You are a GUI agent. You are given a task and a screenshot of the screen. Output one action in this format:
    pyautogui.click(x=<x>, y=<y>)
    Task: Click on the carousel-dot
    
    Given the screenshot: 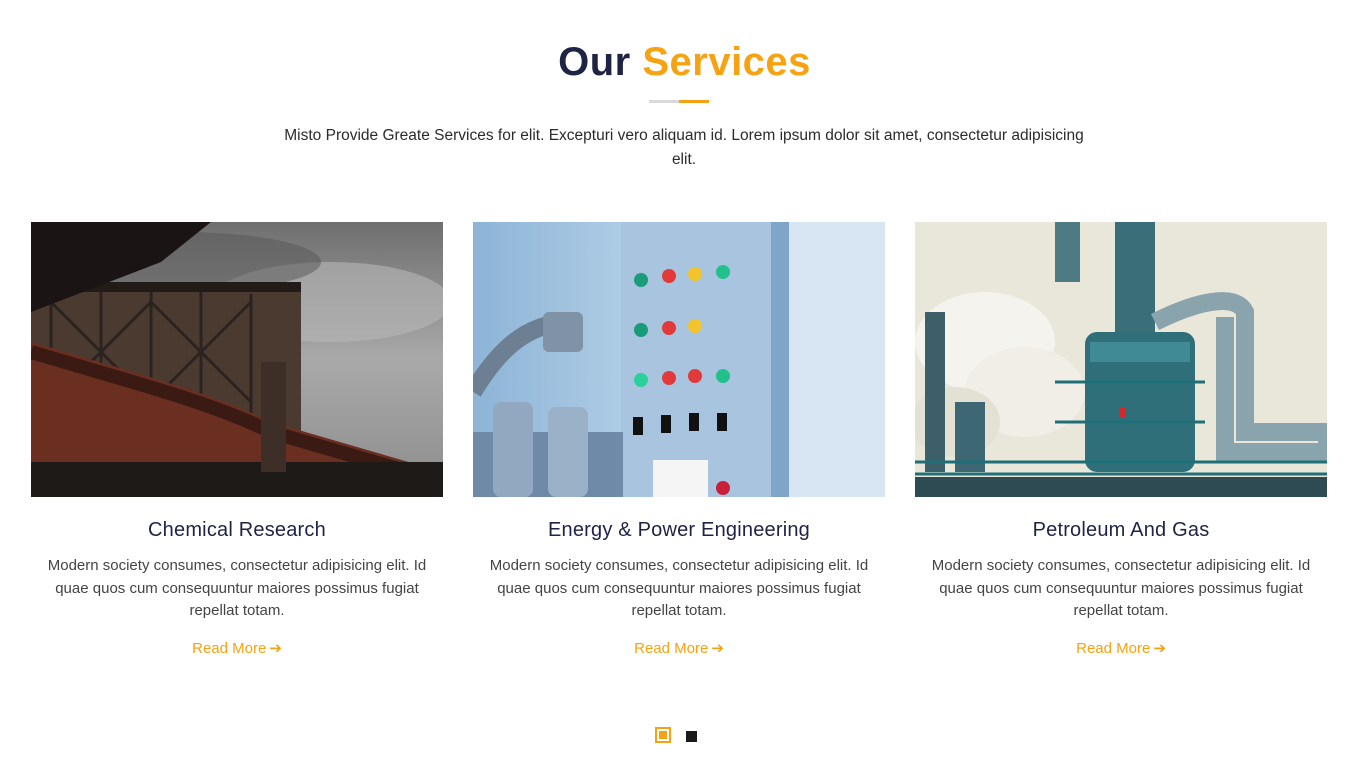 What is the action you would take?
    pyautogui.click(x=691, y=736)
    